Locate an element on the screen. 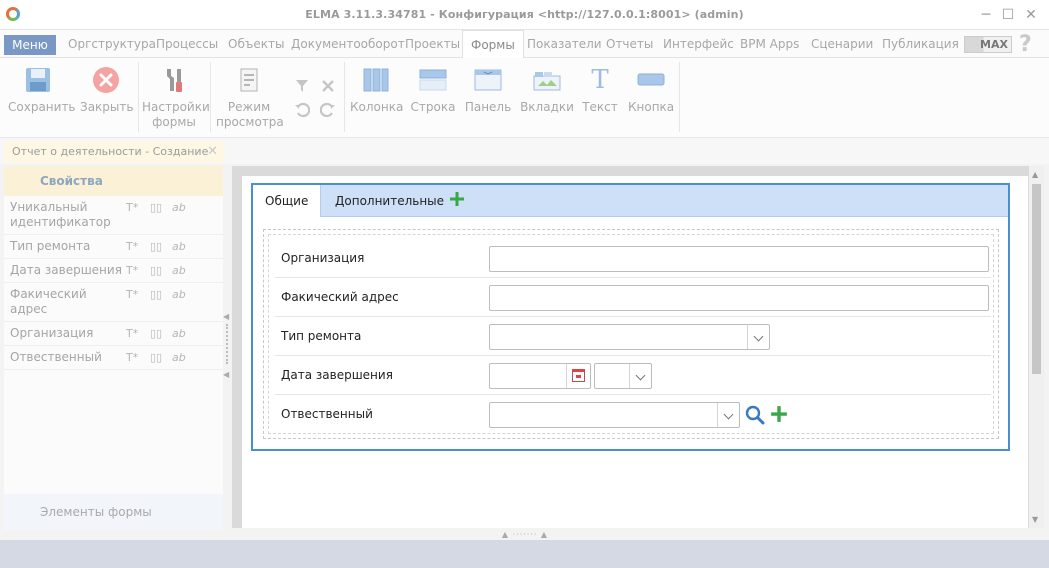  repair-type-dropdown is located at coordinates (629, 337).